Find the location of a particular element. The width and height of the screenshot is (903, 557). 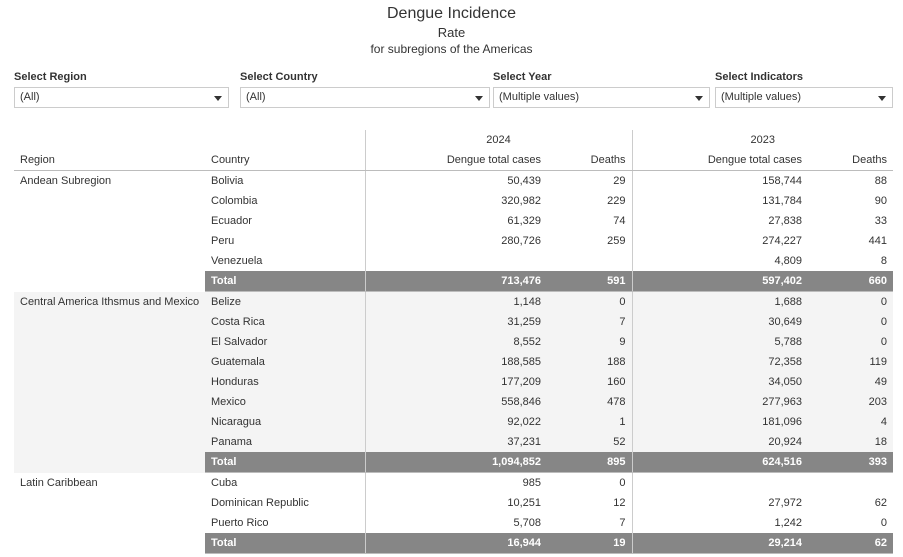

cell-cases-2024: 10,251 is located at coordinates (455, 503).